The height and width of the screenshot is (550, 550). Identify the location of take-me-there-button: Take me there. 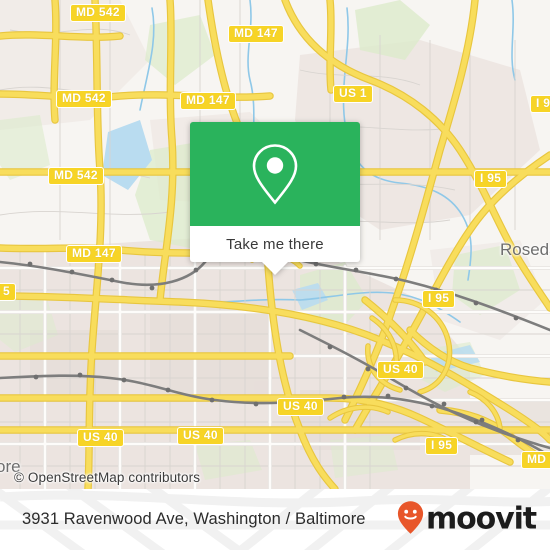
(275, 244).